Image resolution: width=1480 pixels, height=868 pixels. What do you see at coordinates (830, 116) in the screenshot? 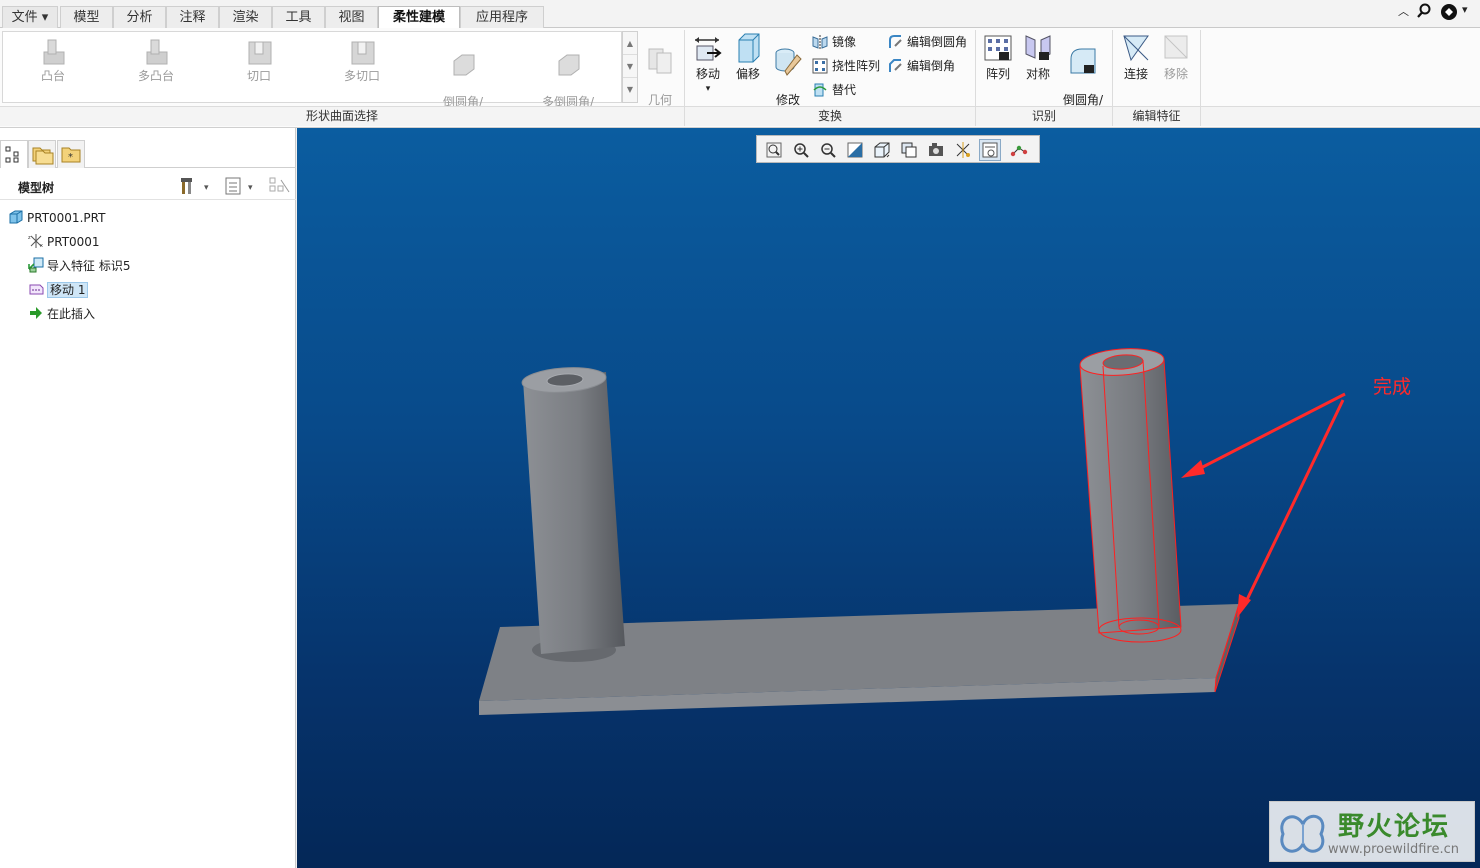
I see `group-label-transform: 变换` at bounding box center [830, 116].